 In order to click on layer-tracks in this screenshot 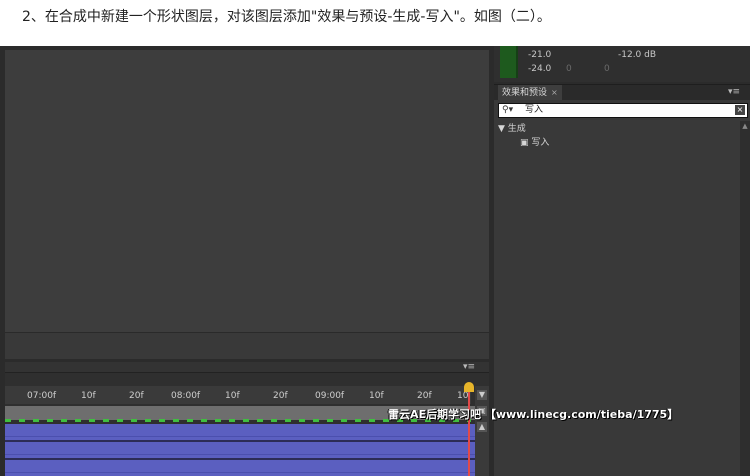, I will do `click(240, 450)`.